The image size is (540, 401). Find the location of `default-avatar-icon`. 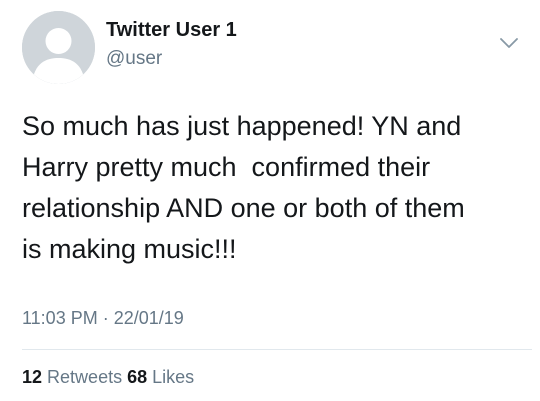

default-avatar-icon is located at coordinates (58, 47).